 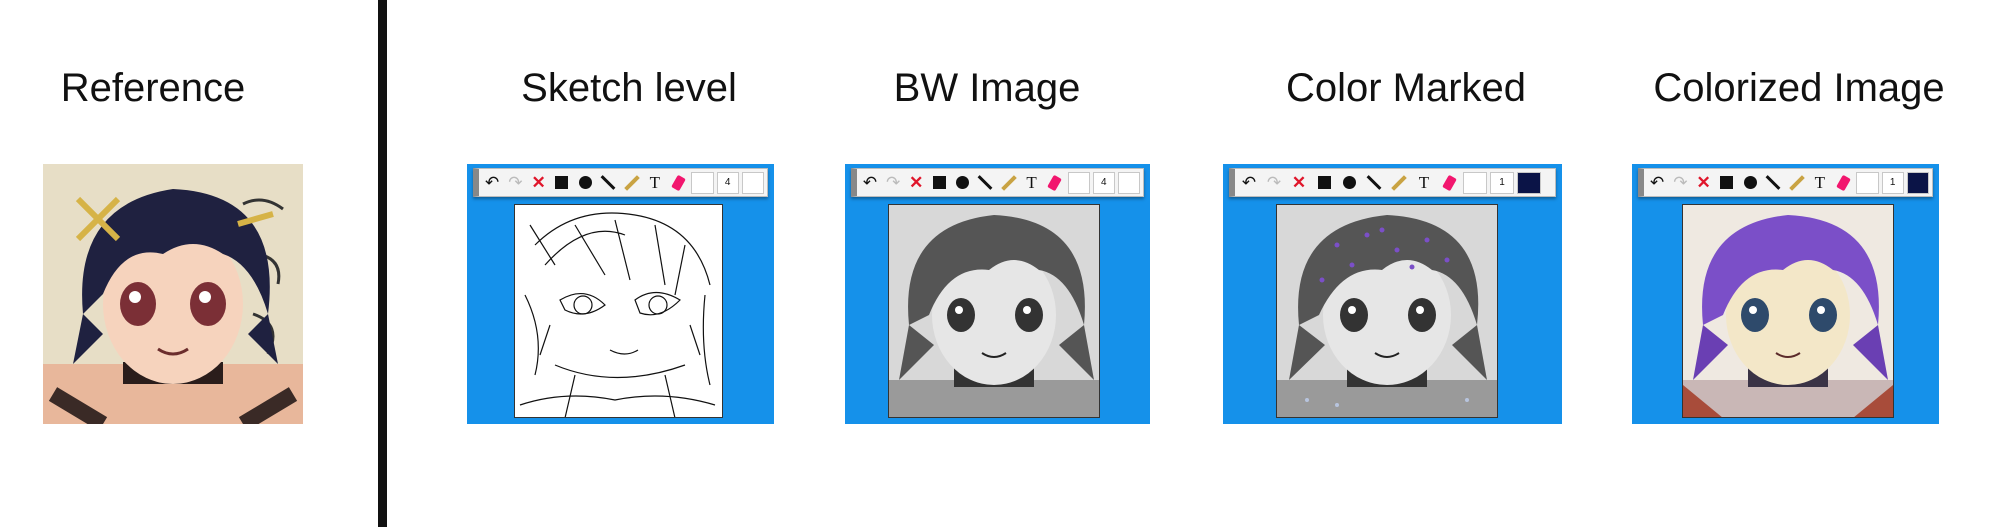 I want to click on colorized-panel: ↶ ↷ ✕ T 1, so click(x=1785, y=294).